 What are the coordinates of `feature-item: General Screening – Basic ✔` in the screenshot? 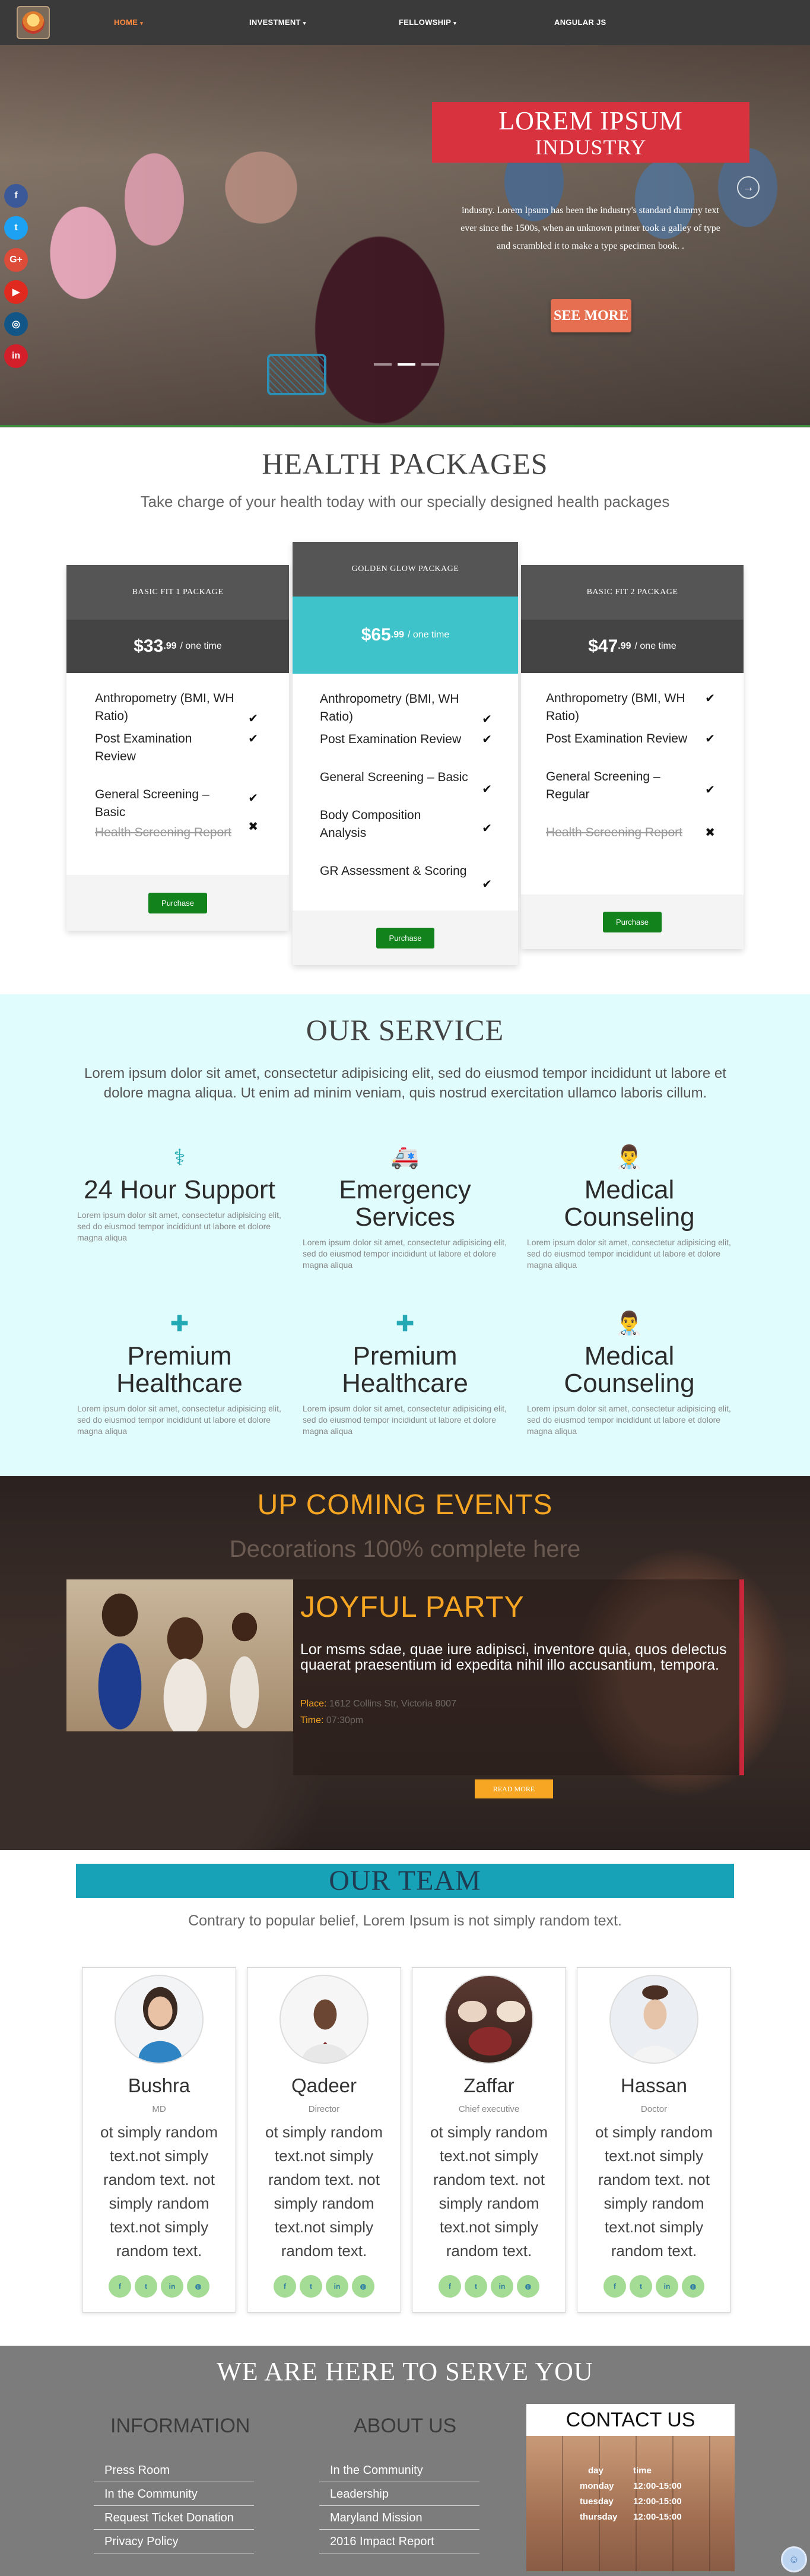 It's located at (406, 782).